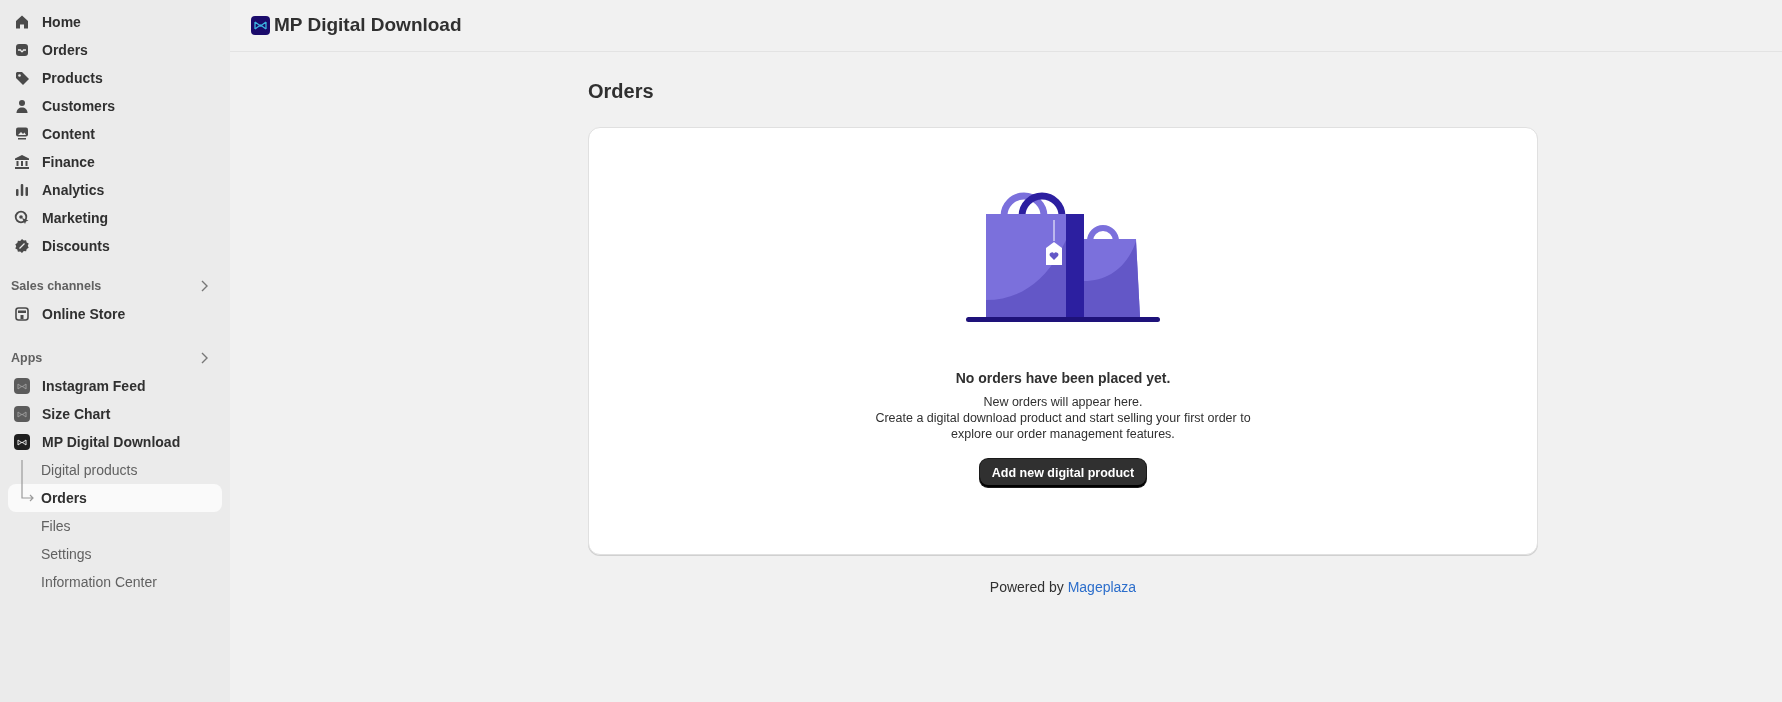 This screenshot has height=702, width=1782. What do you see at coordinates (260, 25) in the screenshot?
I see `app-logo-icon` at bounding box center [260, 25].